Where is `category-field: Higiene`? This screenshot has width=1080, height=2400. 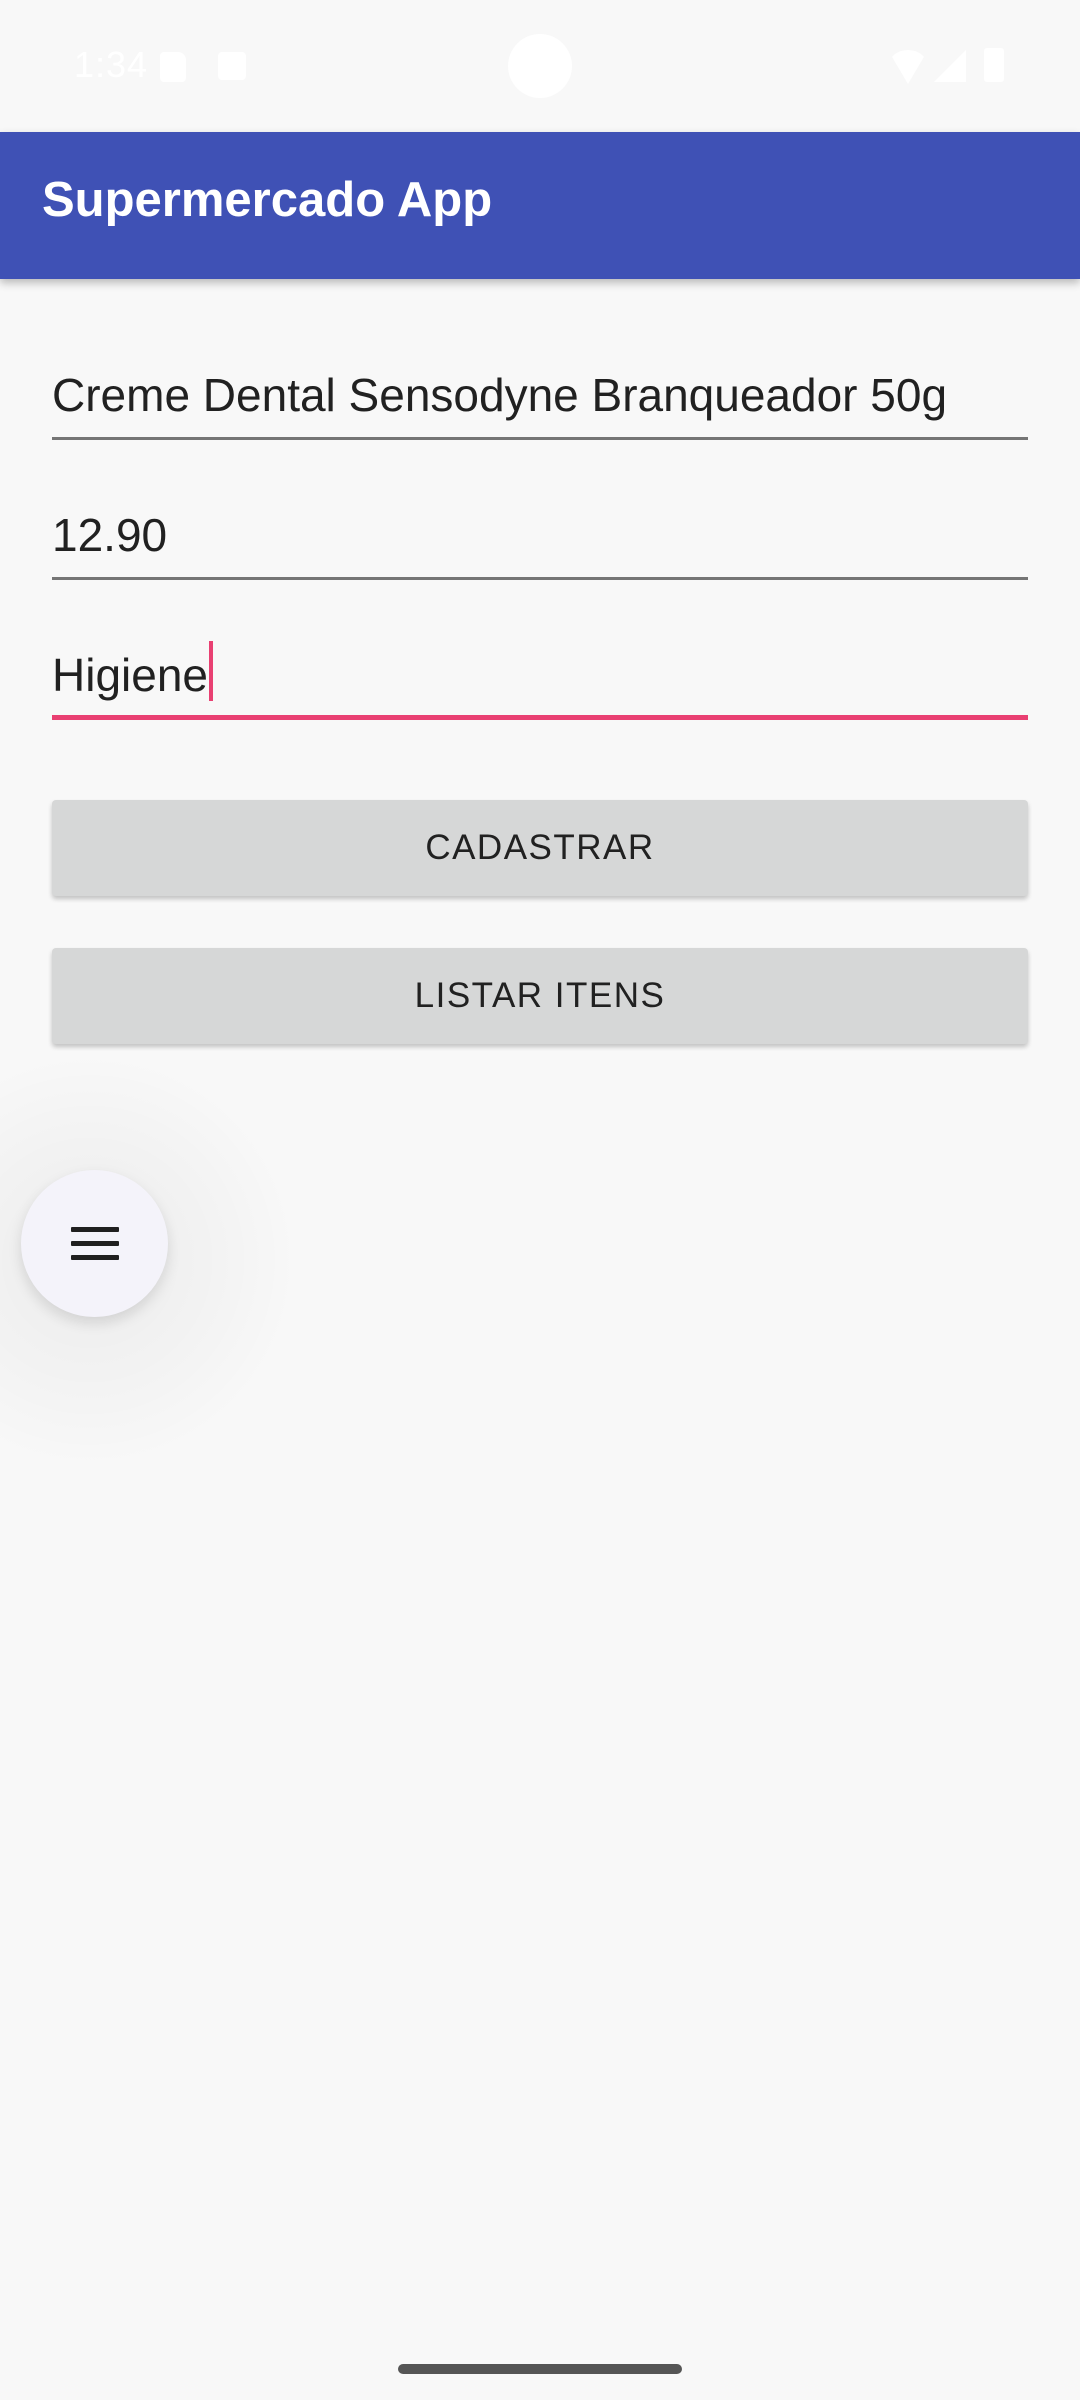 category-field: Higiene is located at coordinates (540, 665).